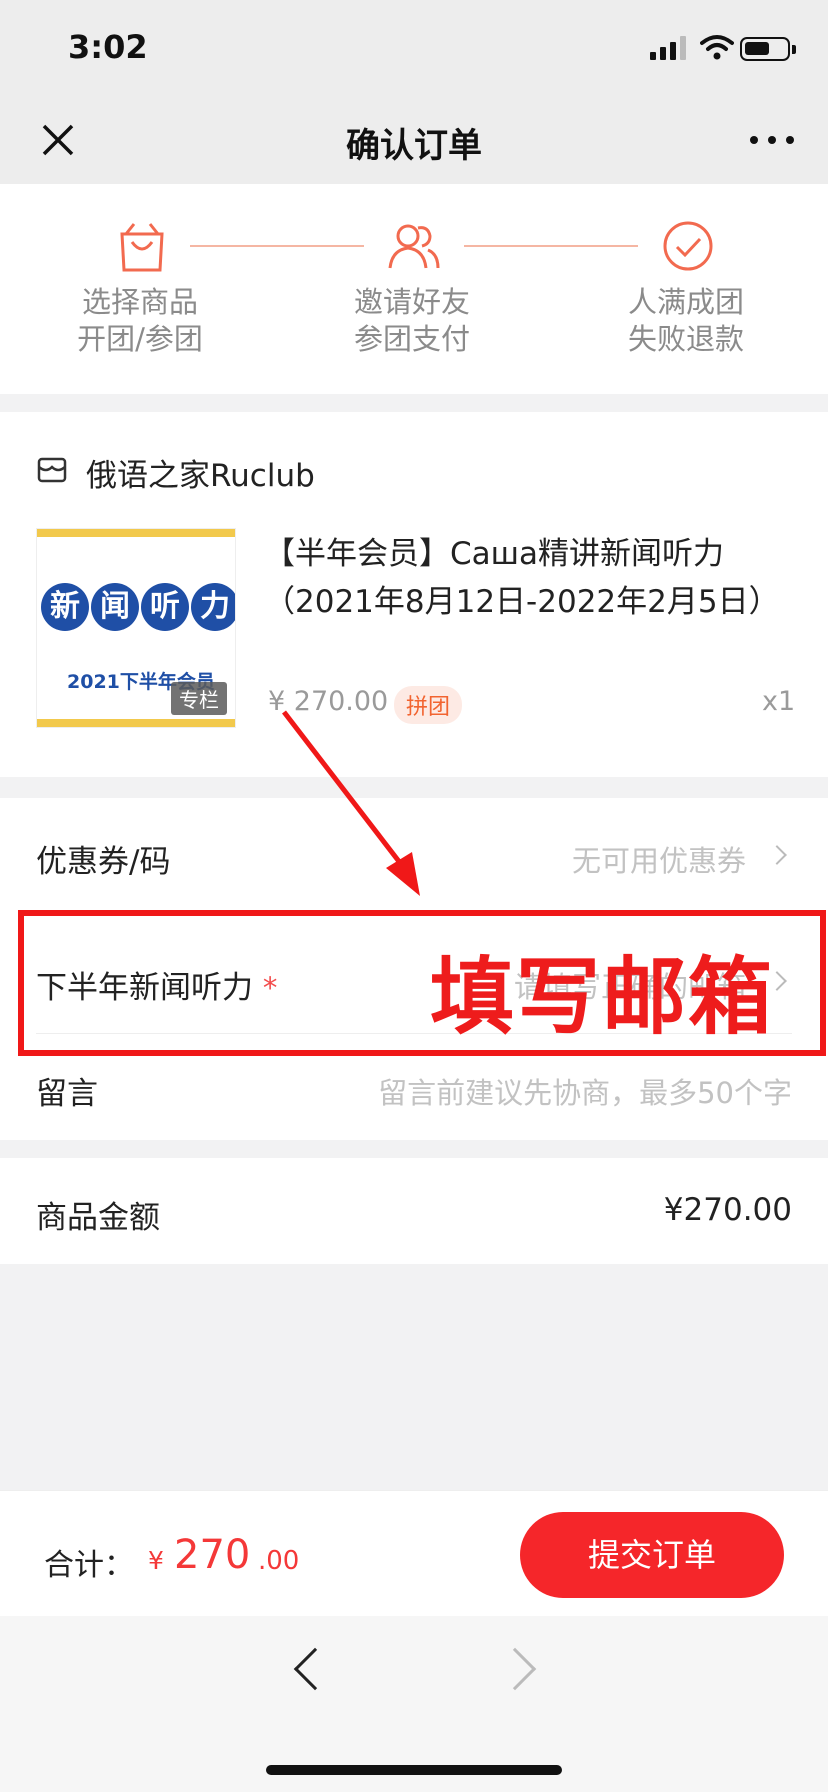 The height and width of the screenshot is (1792, 828). What do you see at coordinates (602, 997) in the screenshot?
I see `annotation-text: 填写邮箱` at bounding box center [602, 997].